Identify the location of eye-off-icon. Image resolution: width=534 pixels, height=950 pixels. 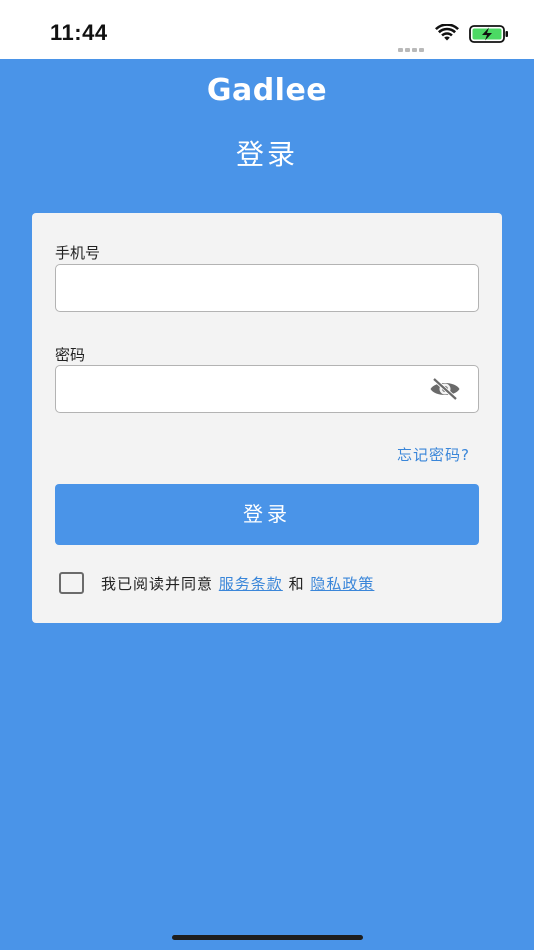
(445, 389).